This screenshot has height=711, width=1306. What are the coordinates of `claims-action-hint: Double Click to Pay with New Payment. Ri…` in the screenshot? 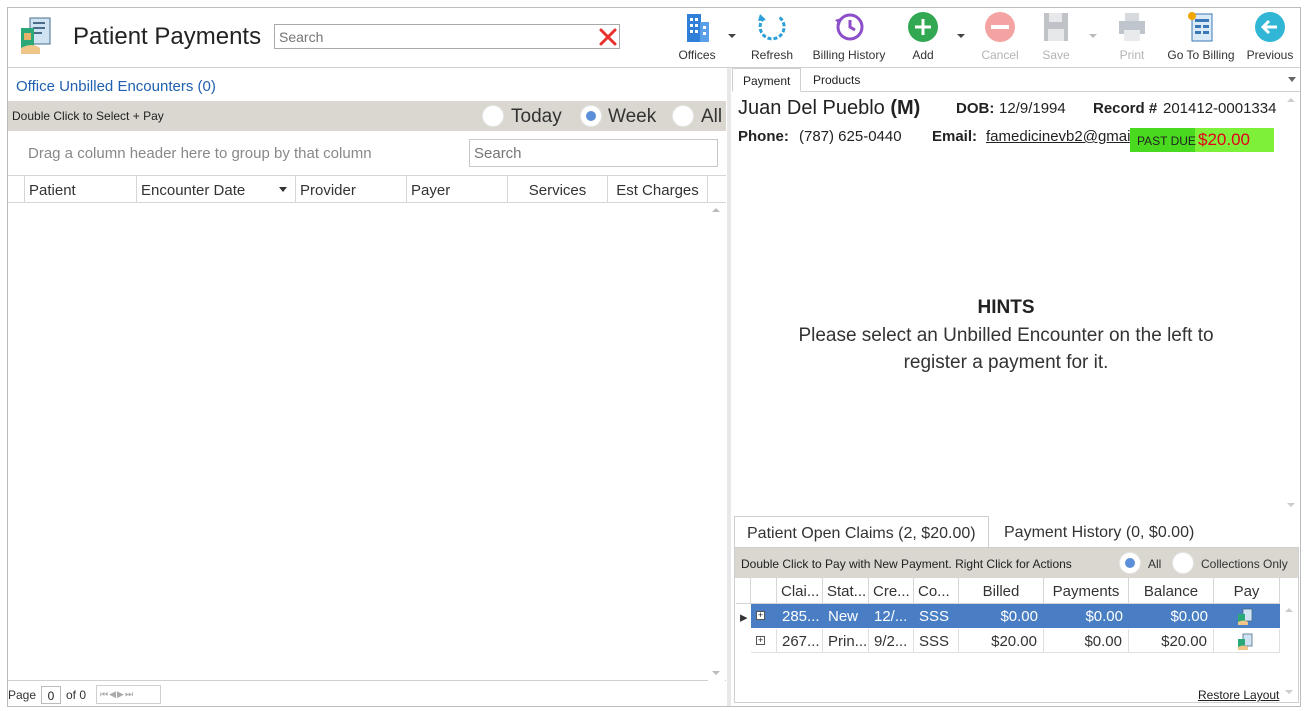 It's located at (906, 564).